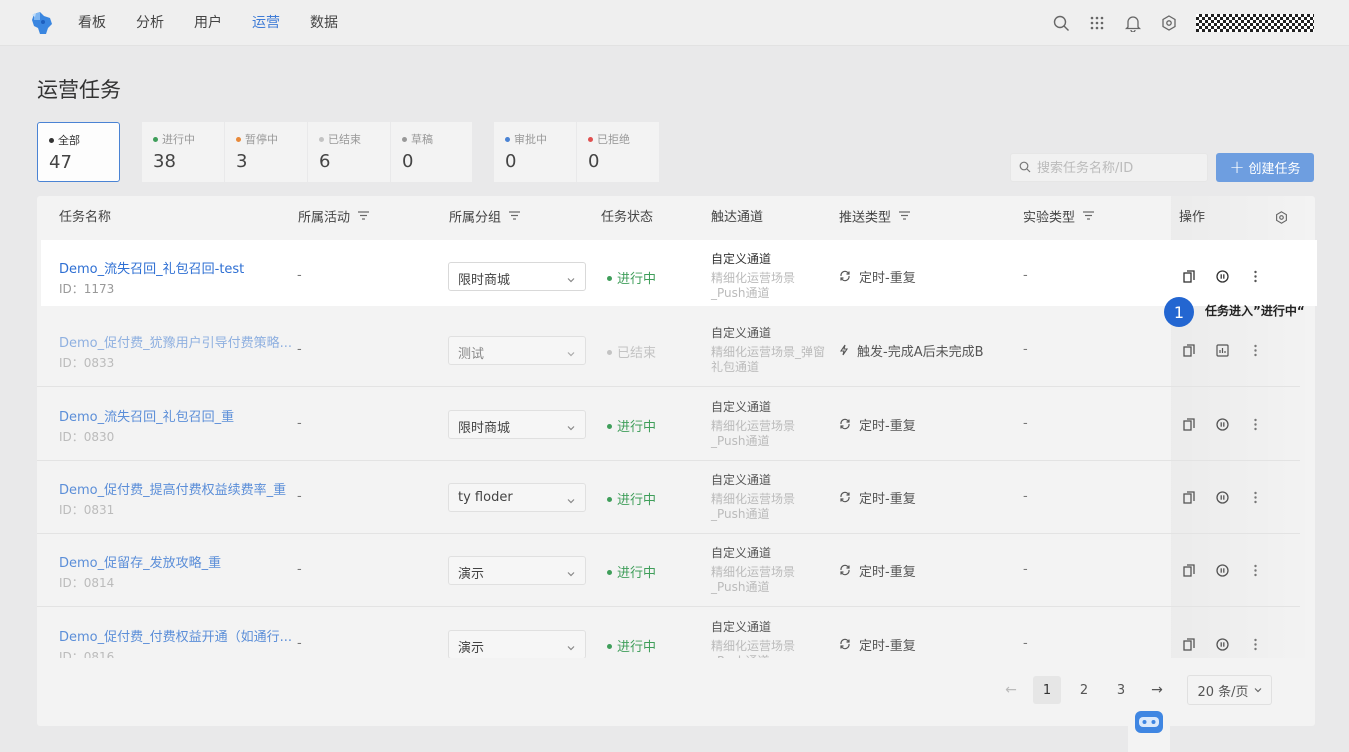  Describe the element at coordinates (334, 217) in the screenshot. I see `header-activity: 所属活动` at that location.